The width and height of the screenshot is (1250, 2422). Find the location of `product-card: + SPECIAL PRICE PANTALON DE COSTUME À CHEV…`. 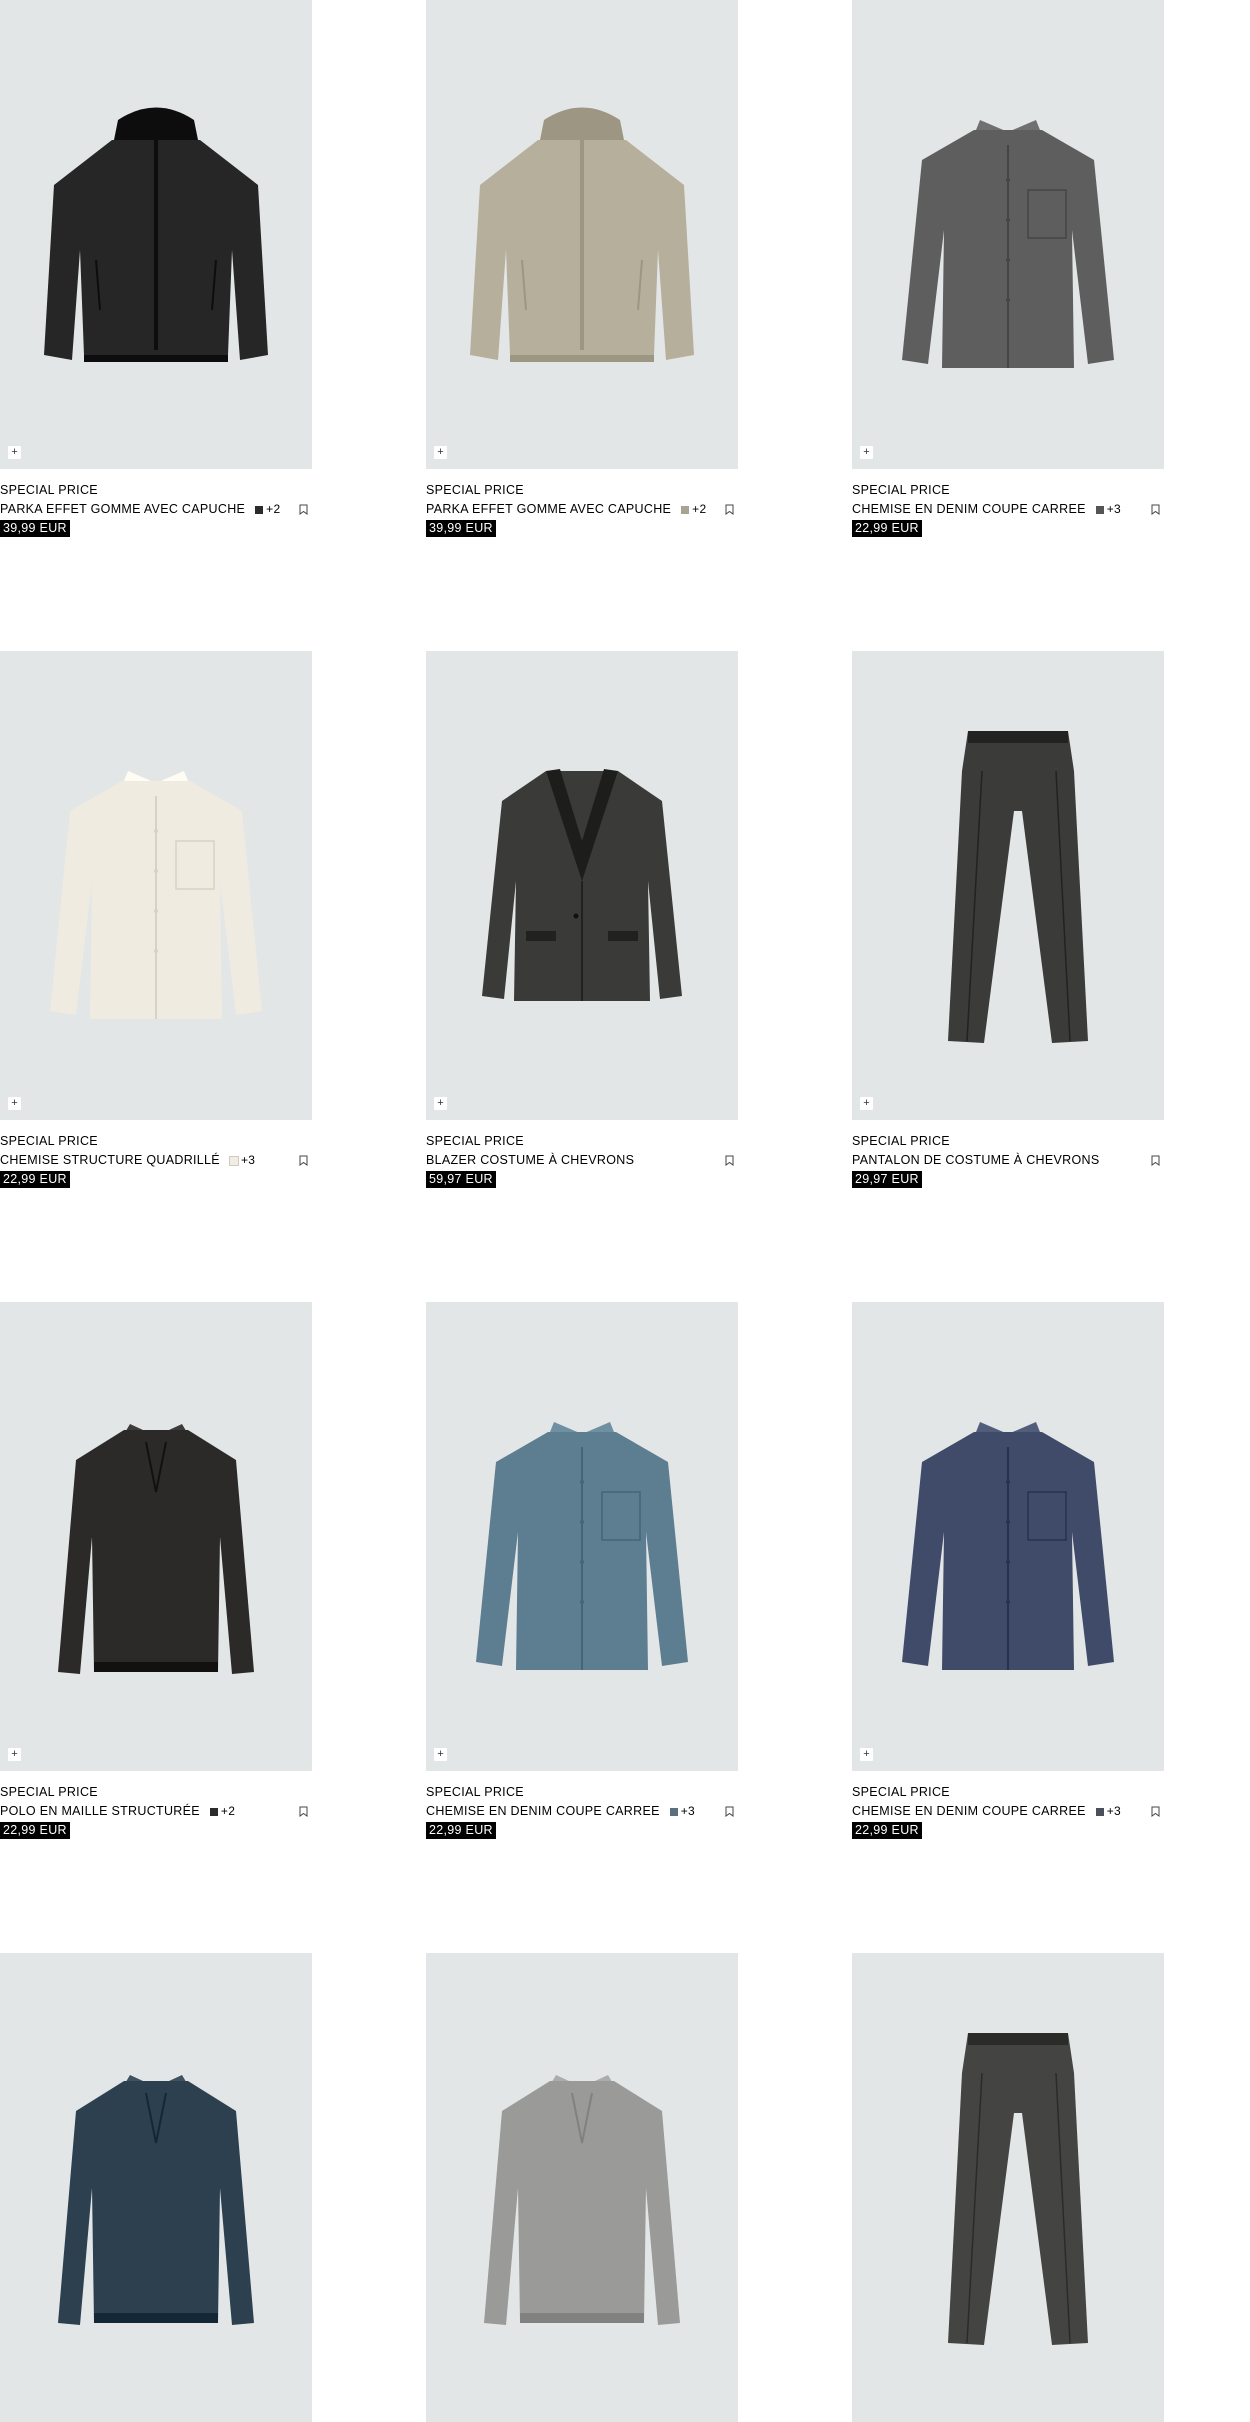

product-card: + SPECIAL PRICE PANTALON DE COSTUME À CHEV… is located at coordinates (1008, 920).